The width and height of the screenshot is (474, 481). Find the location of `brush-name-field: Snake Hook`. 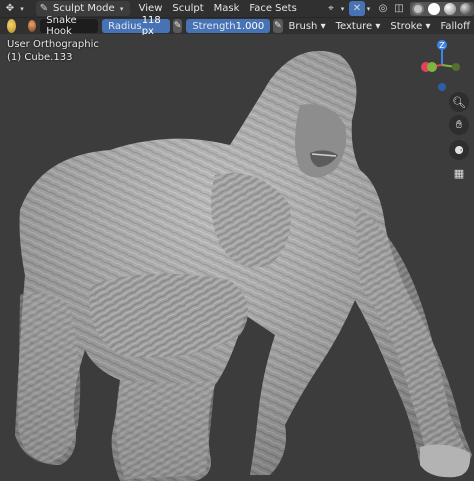

brush-name-field: Snake Hook is located at coordinates (69, 26).